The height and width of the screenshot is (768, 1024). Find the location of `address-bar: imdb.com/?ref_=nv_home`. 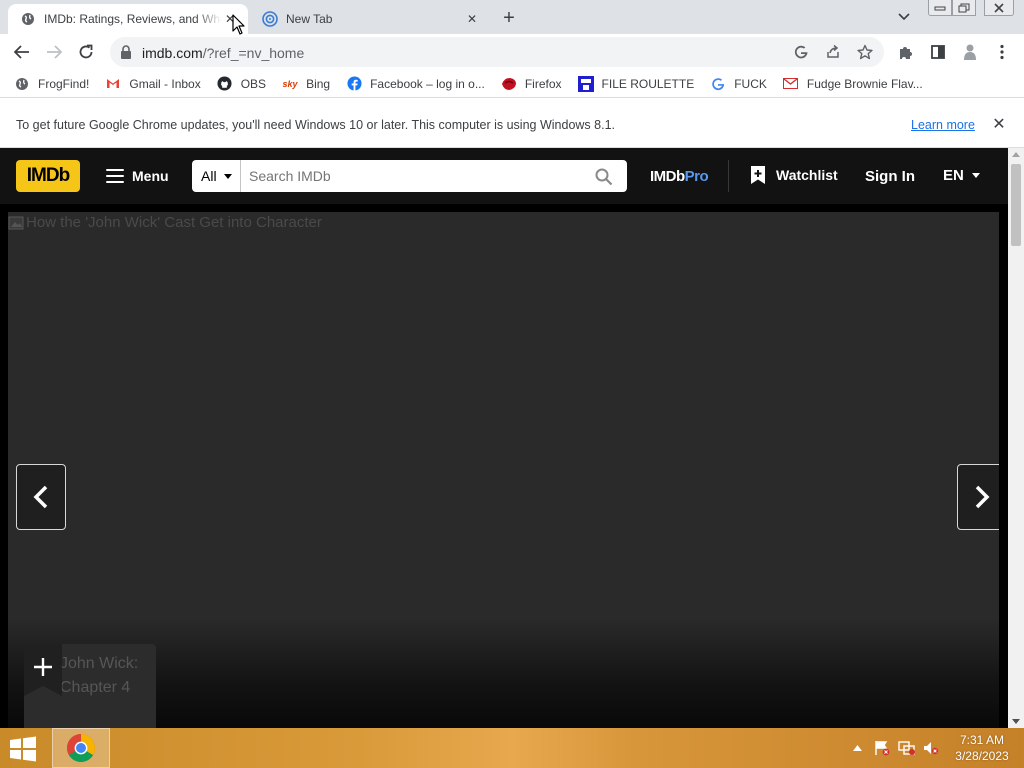

address-bar: imdb.com/?ref_=nv_home is located at coordinates (497, 52).